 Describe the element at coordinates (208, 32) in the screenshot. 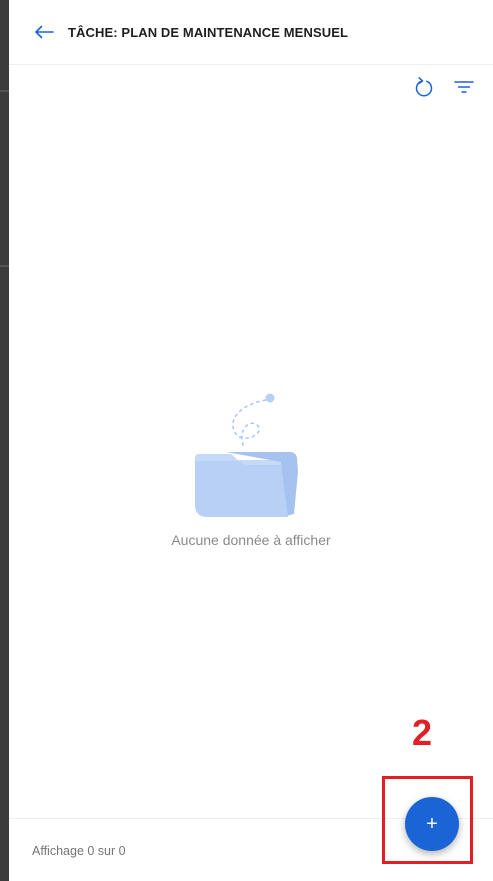

I see `page-title: TÂCHE: PLAN DE MAINTENANCE MENSUEL` at that location.